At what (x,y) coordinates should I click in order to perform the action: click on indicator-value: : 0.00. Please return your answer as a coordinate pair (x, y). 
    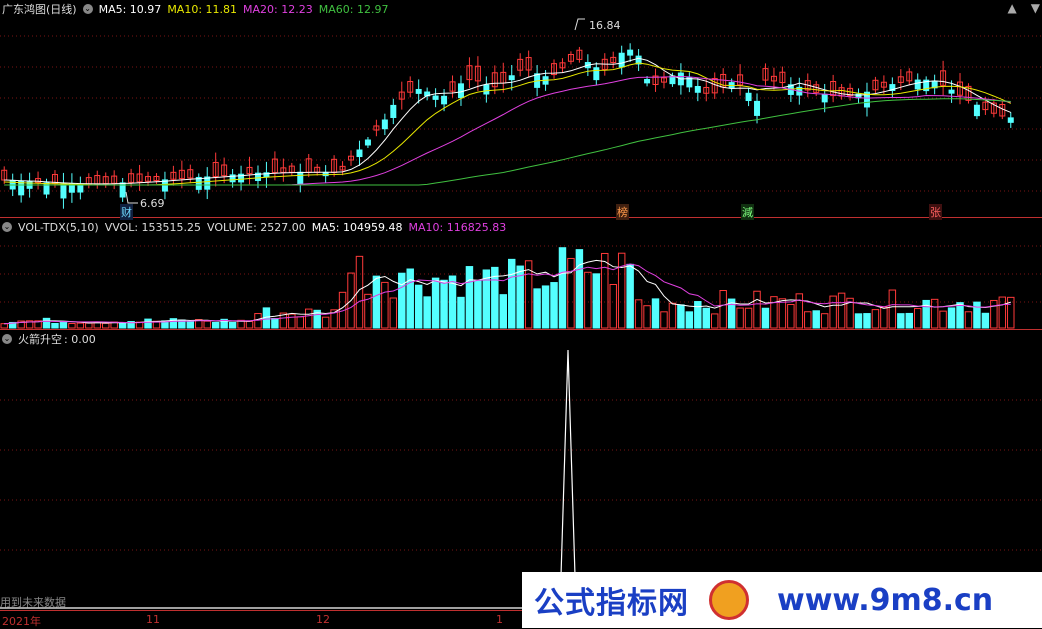
    Looking at the image, I should click on (80, 339).